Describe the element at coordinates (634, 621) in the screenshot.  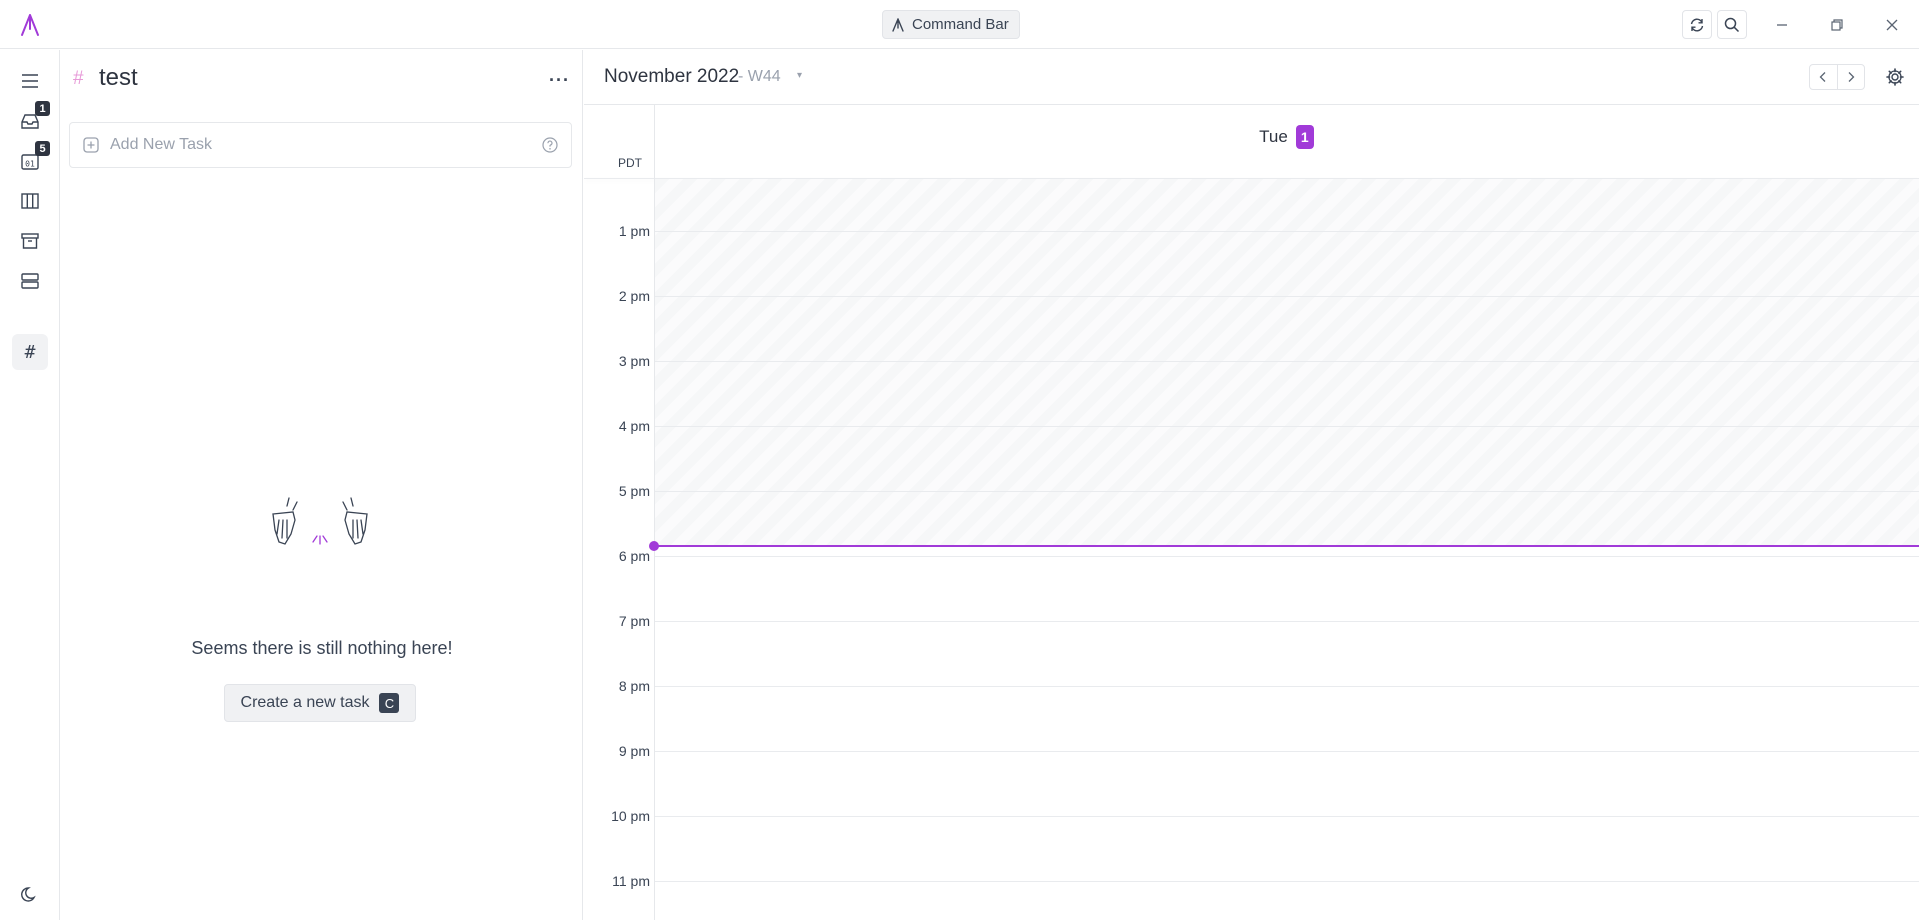
I see `hour-label: 7 pm` at that location.